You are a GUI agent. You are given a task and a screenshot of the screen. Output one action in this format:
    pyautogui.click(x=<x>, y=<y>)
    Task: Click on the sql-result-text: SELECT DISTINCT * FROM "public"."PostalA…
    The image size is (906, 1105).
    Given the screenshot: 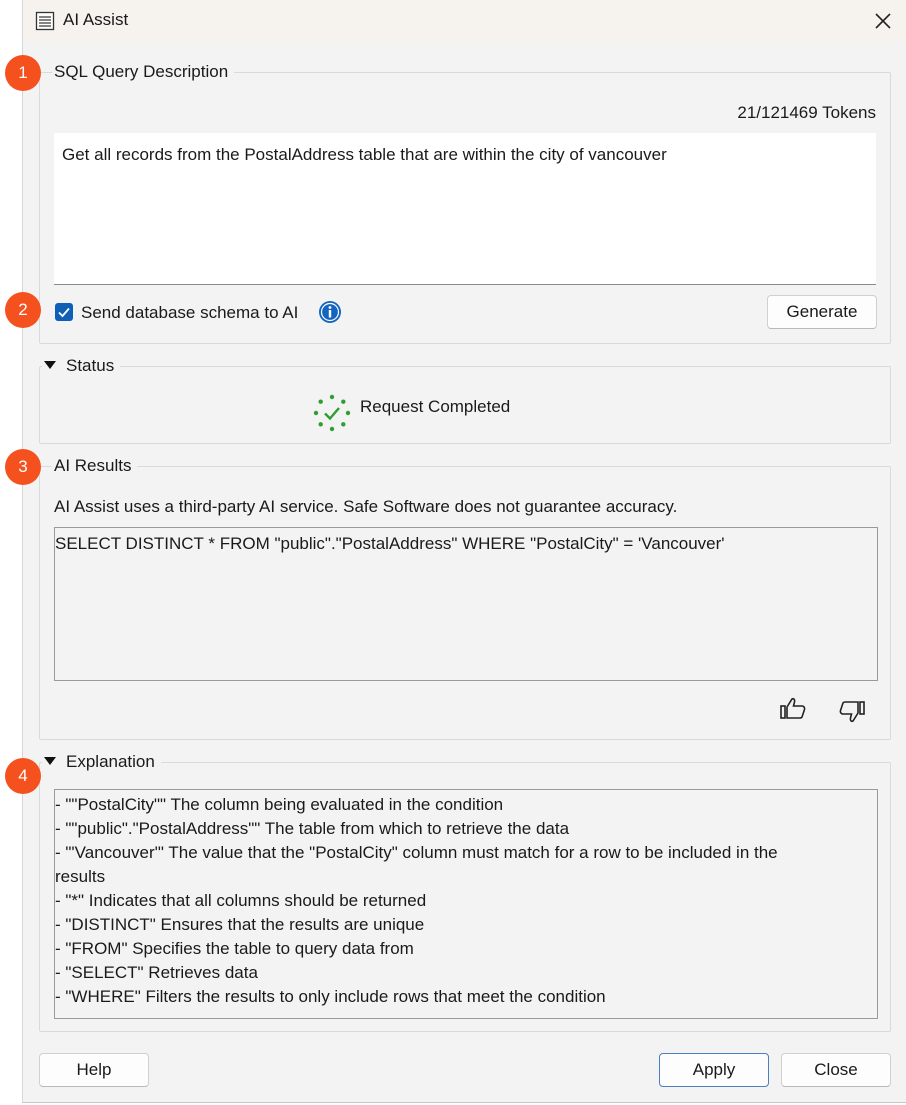 What is the action you would take?
    pyautogui.click(x=390, y=543)
    